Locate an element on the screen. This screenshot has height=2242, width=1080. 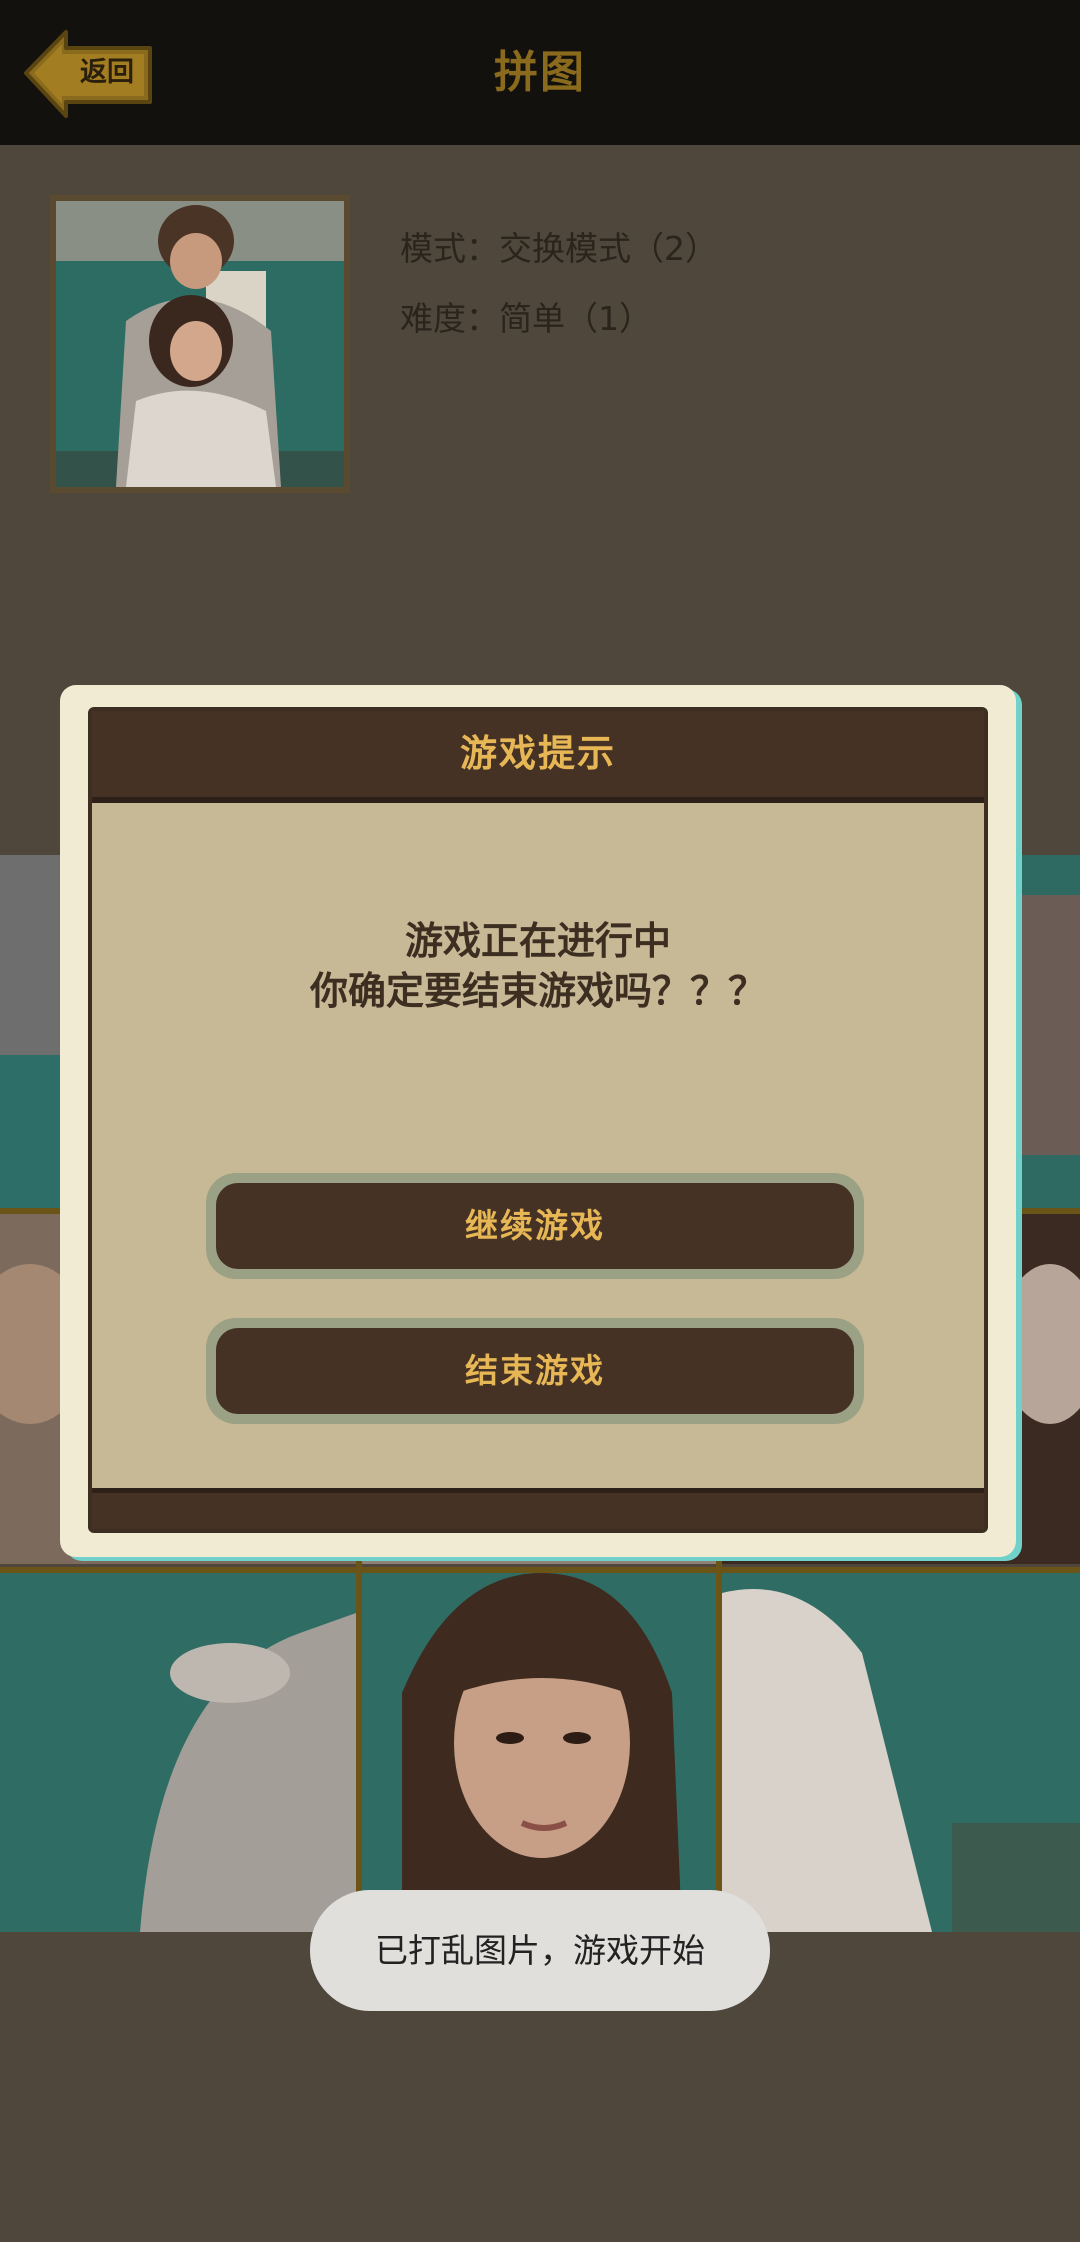
page-title: 拼图 is located at coordinates (540, 72).